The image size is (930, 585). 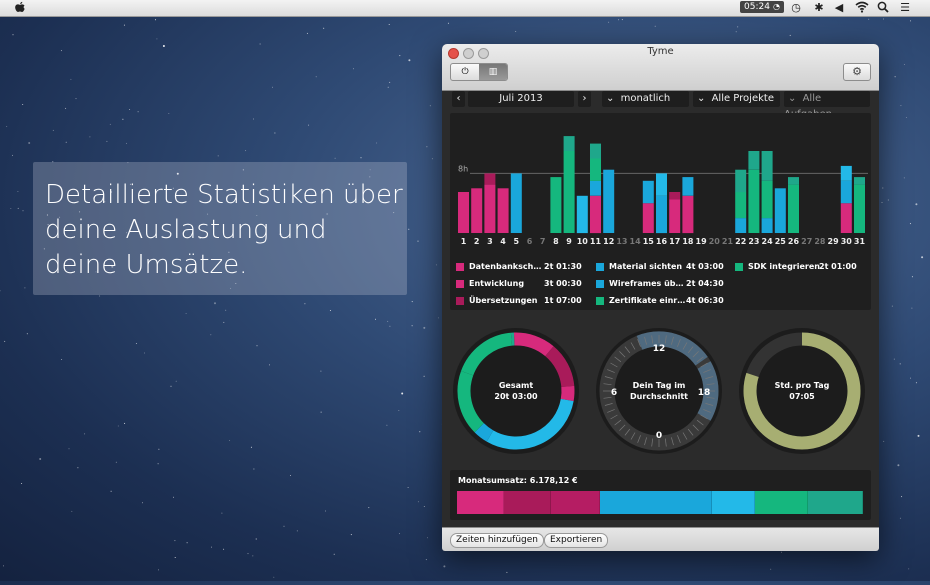 I want to click on day-tick-label: 19, so click(x=702, y=241).